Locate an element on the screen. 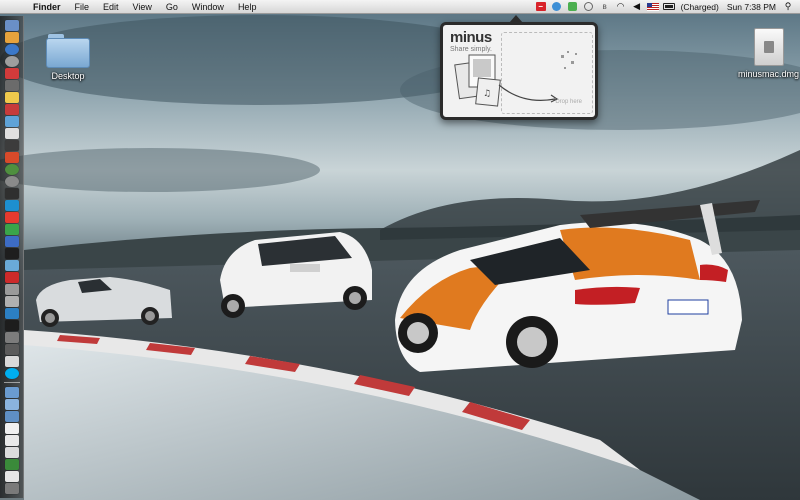 Image resolution: width=800 pixels, height=500 pixels. menu-edit: Edit is located at coordinates (111, 7).